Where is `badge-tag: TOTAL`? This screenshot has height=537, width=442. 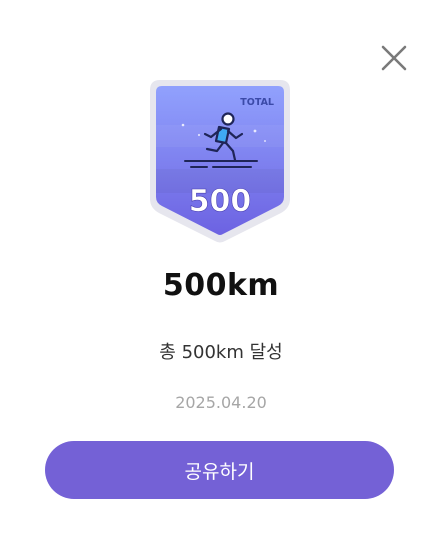
badge-tag: TOTAL is located at coordinates (257, 102).